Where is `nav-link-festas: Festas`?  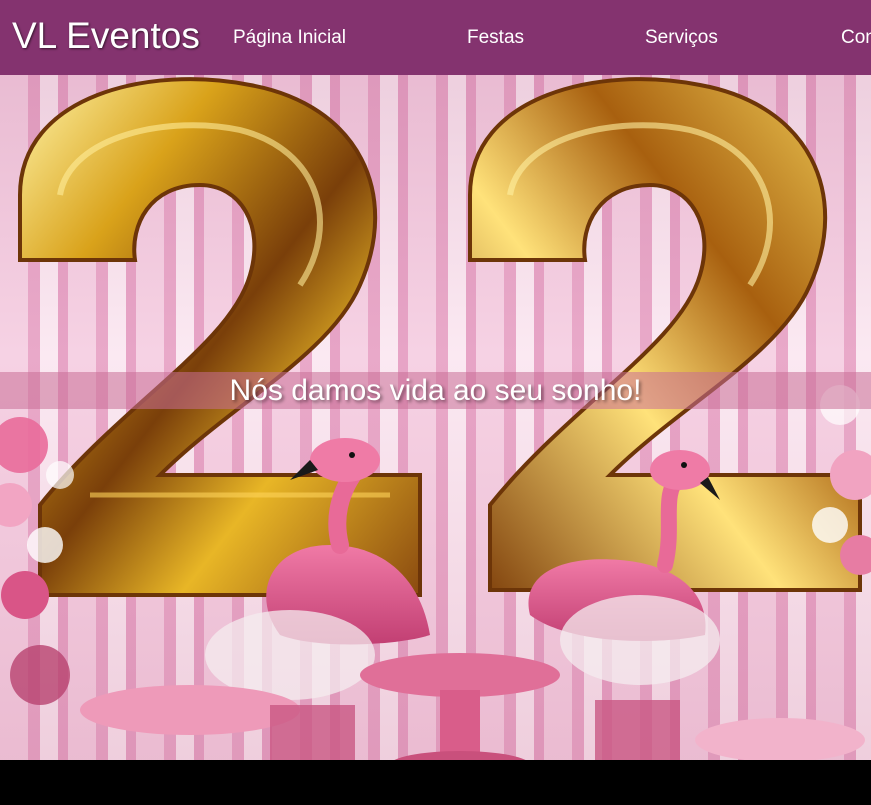 nav-link-festas: Festas is located at coordinates (495, 38).